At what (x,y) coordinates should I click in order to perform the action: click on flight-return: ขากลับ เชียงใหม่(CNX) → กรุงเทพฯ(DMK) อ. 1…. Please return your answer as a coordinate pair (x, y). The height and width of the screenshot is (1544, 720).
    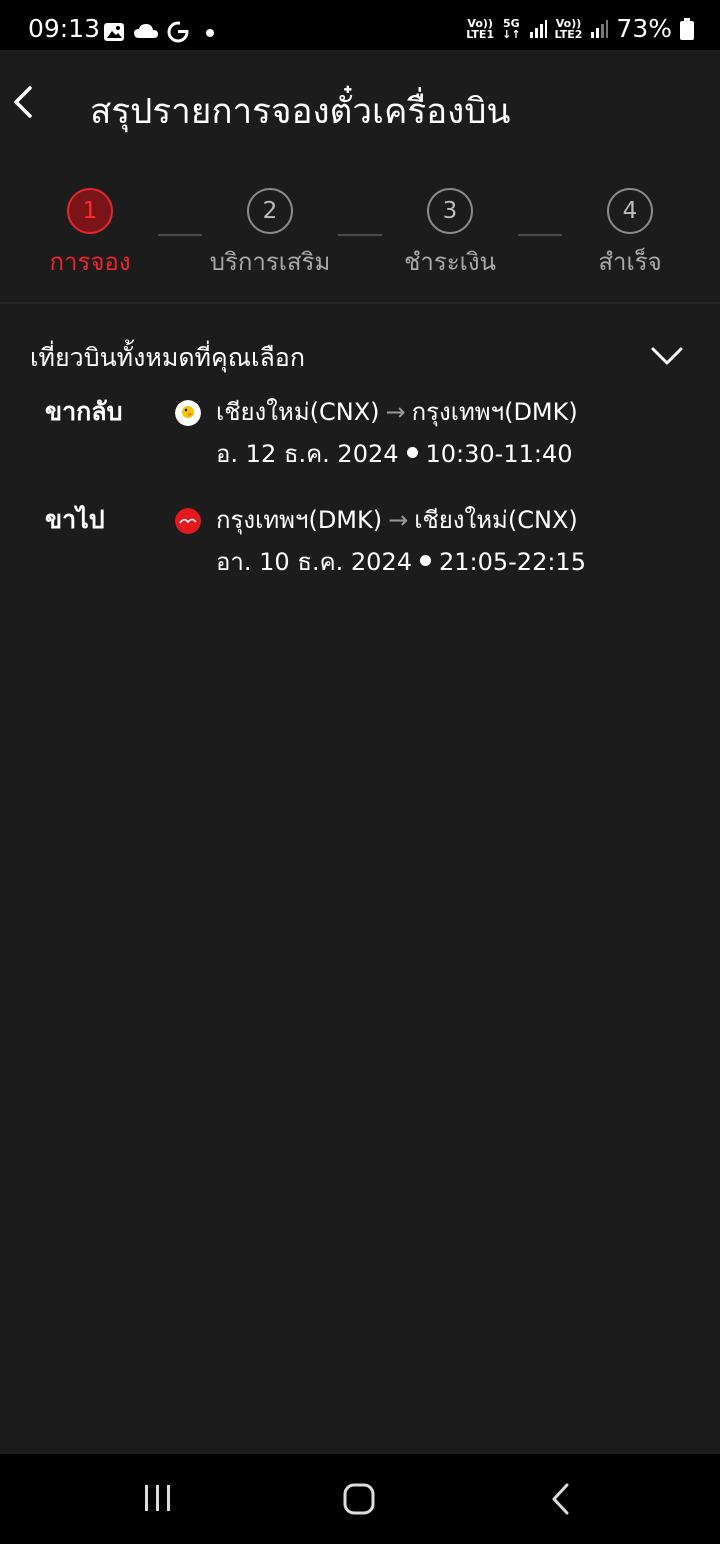
    Looking at the image, I should click on (360, 437).